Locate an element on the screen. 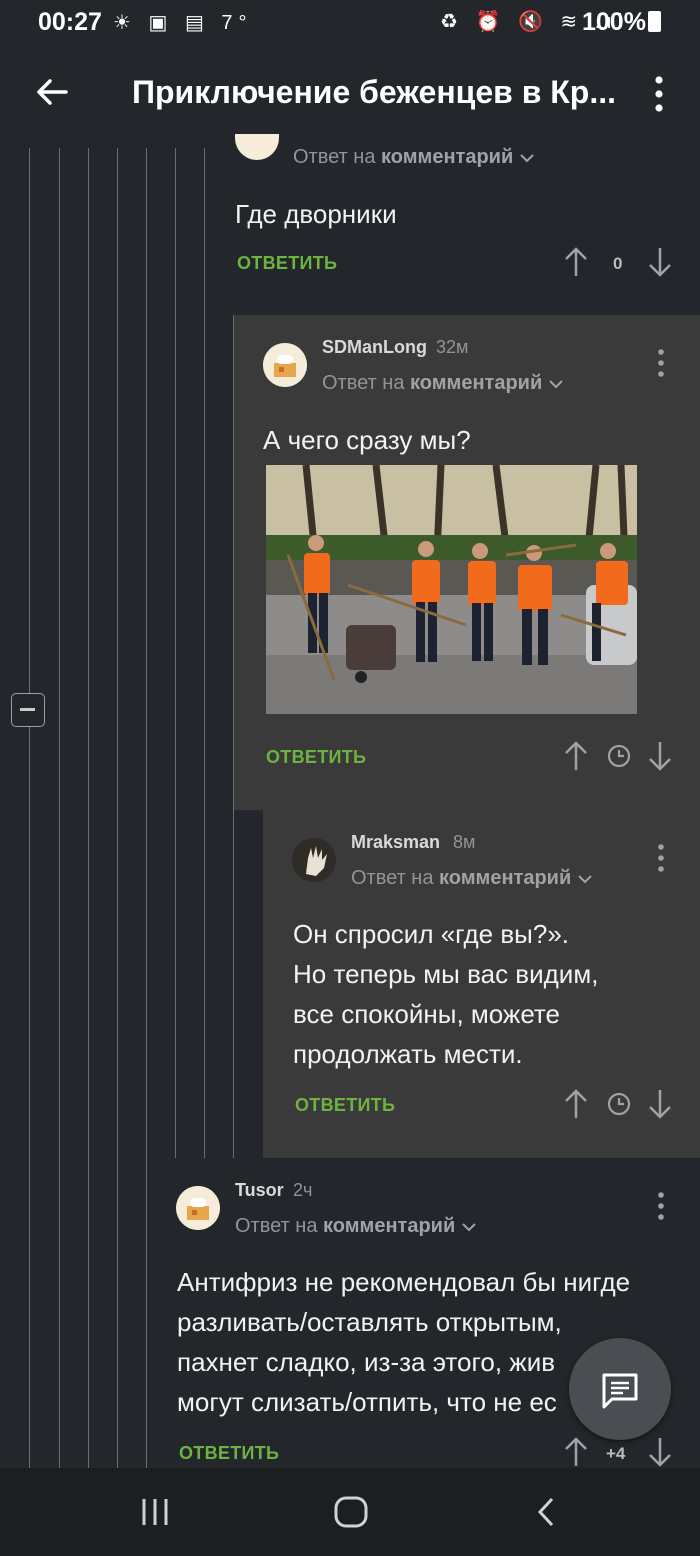 This screenshot has width=700, height=1556. battery-icon is located at coordinates (654, 21).